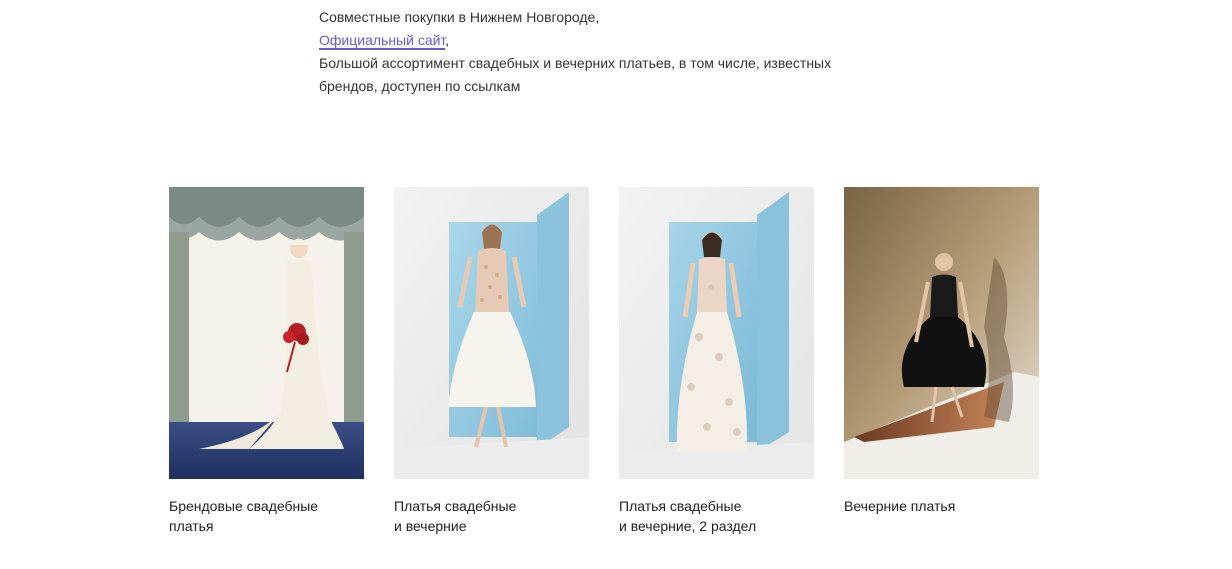 This screenshot has width=1232, height=569. What do you see at coordinates (382, 41) in the screenshot?
I see `official-site-link: Официальный сайт` at bounding box center [382, 41].